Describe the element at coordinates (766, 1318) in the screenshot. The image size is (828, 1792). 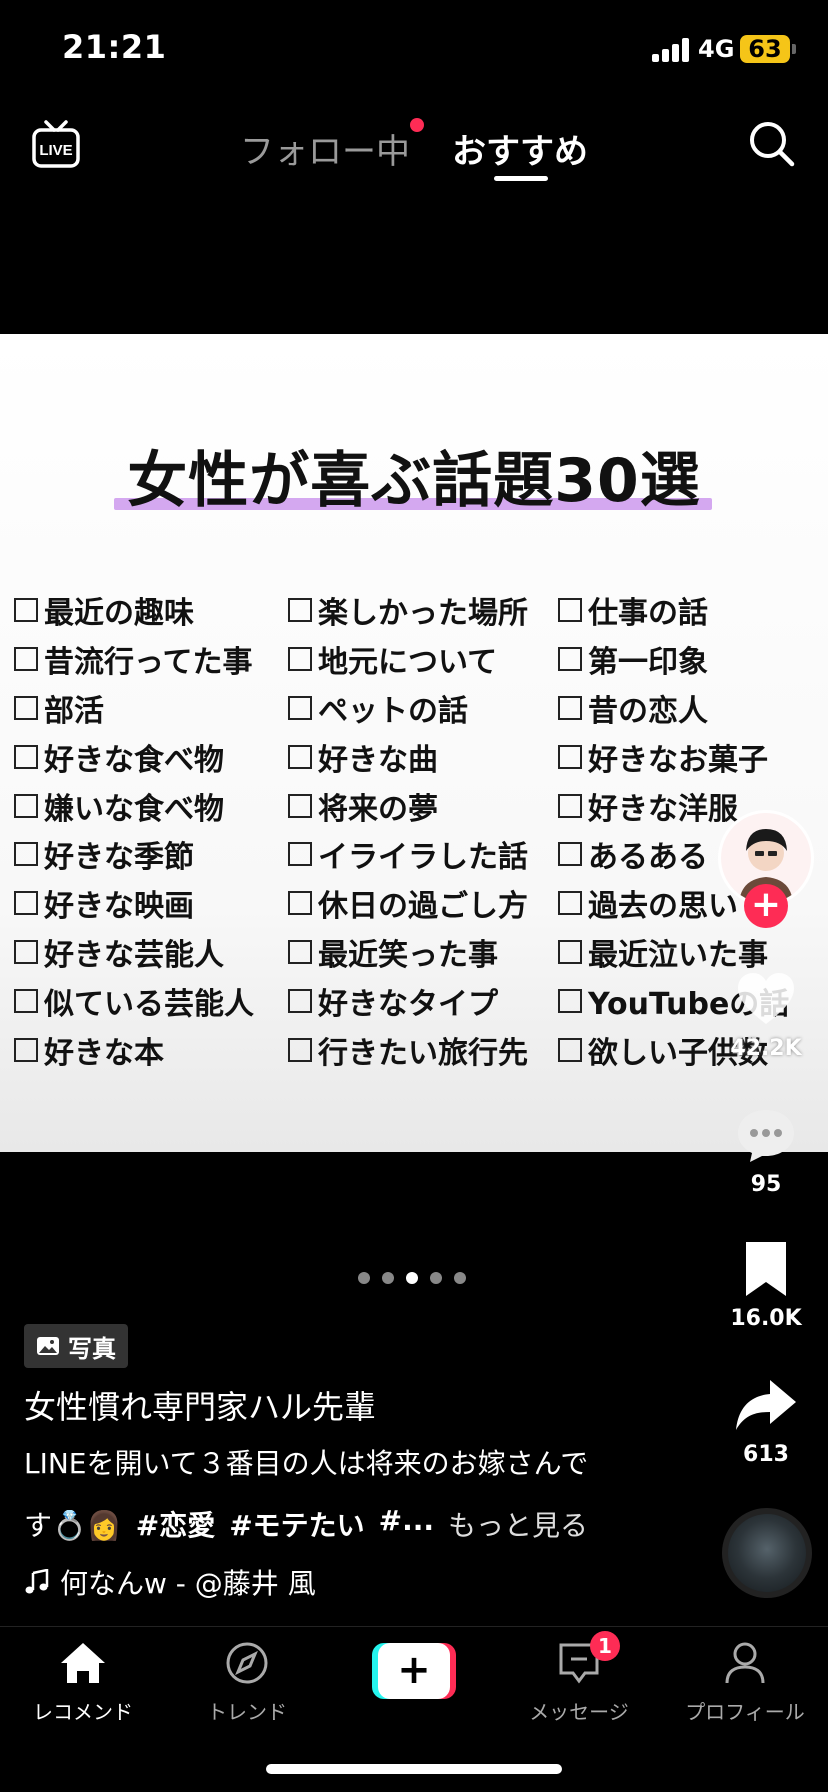
I see `save-count: 16.0K` at that location.